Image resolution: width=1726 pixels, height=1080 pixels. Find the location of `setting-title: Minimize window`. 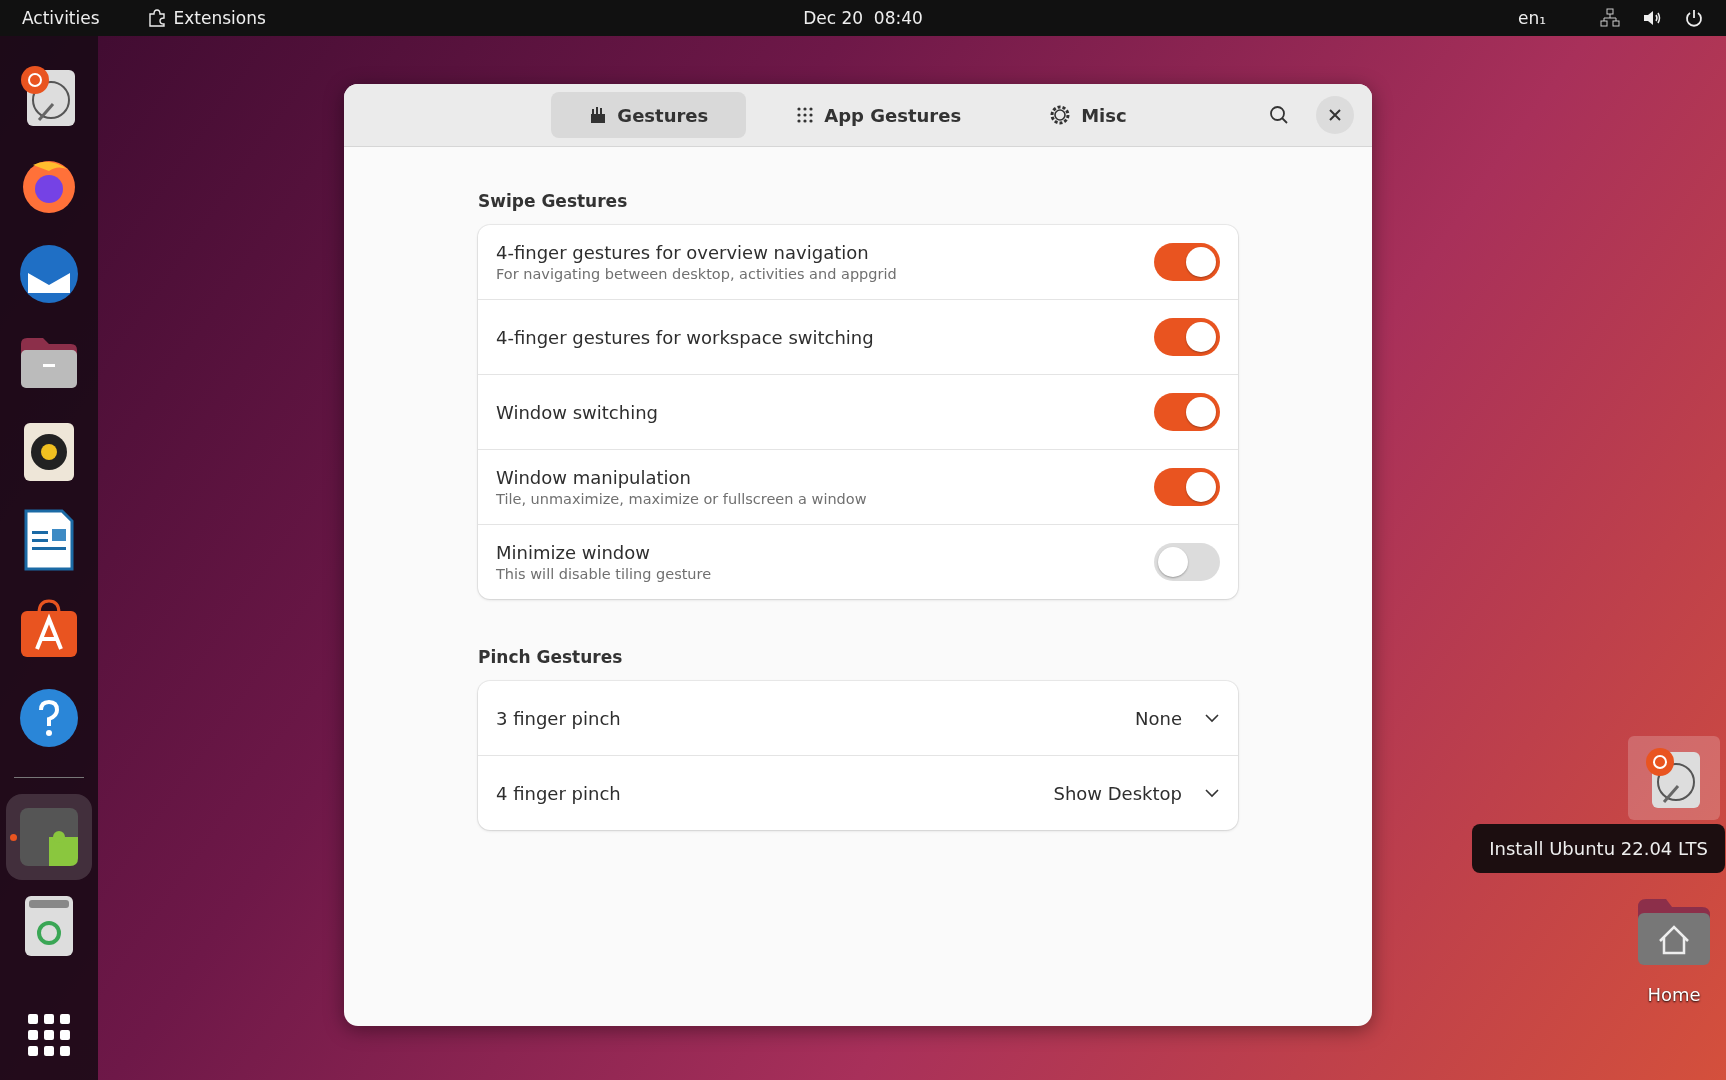

setting-title: Minimize window is located at coordinates (573, 552).